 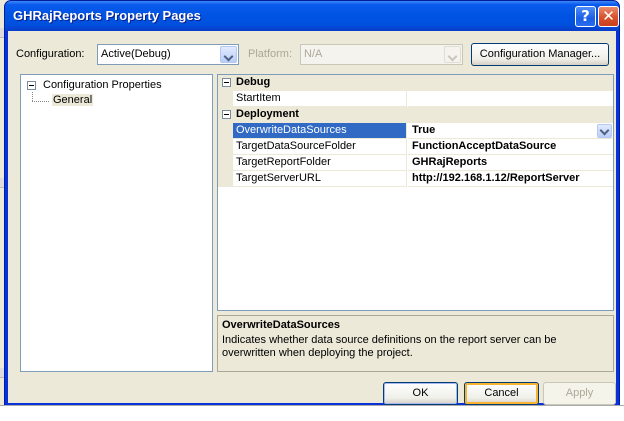 What do you see at coordinates (313, 54) in the screenshot?
I see `platform-value: N/A` at bounding box center [313, 54].